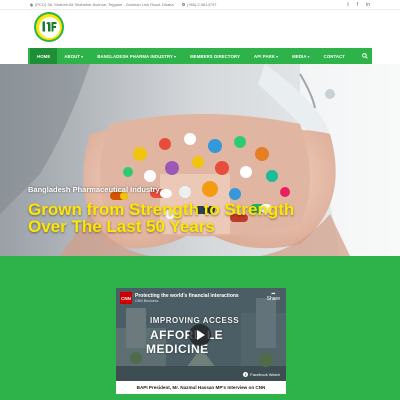 Image resolution: width=400 pixels, height=400 pixels. I want to click on cnn-logo: CNN, so click(126, 298).